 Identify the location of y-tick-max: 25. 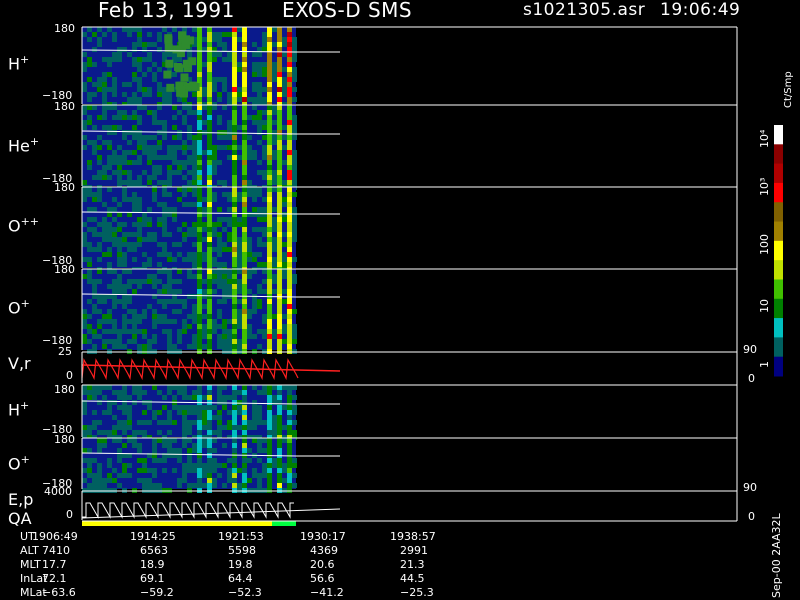
(65, 351).